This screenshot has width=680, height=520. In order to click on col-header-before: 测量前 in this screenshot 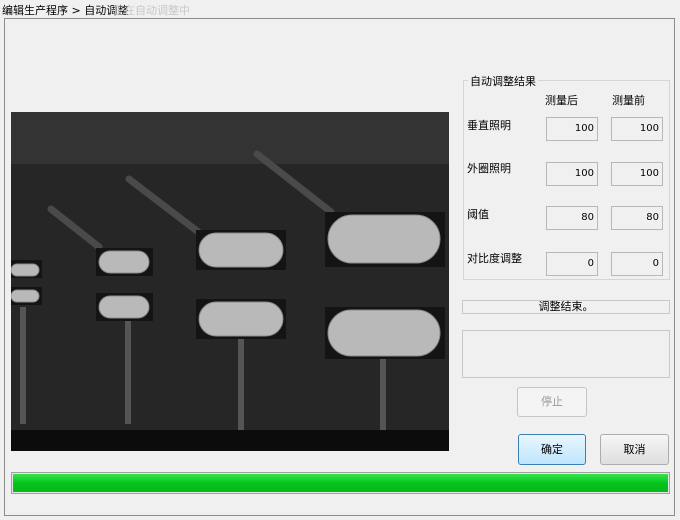, I will do `click(628, 100)`.